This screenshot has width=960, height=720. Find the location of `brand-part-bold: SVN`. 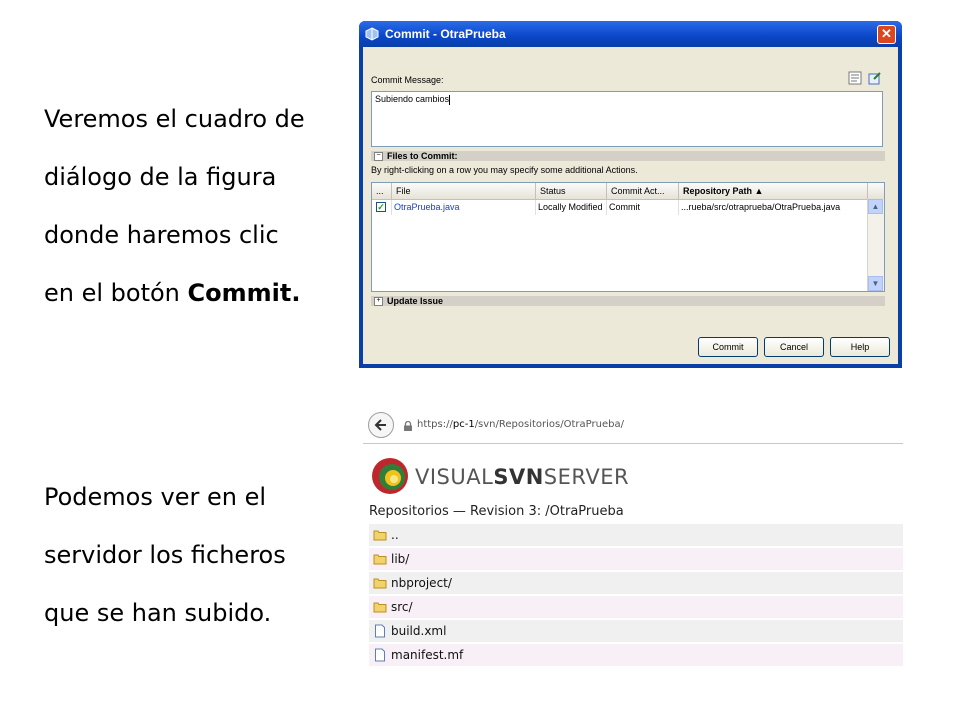

brand-part-bold: SVN is located at coordinates (518, 477).